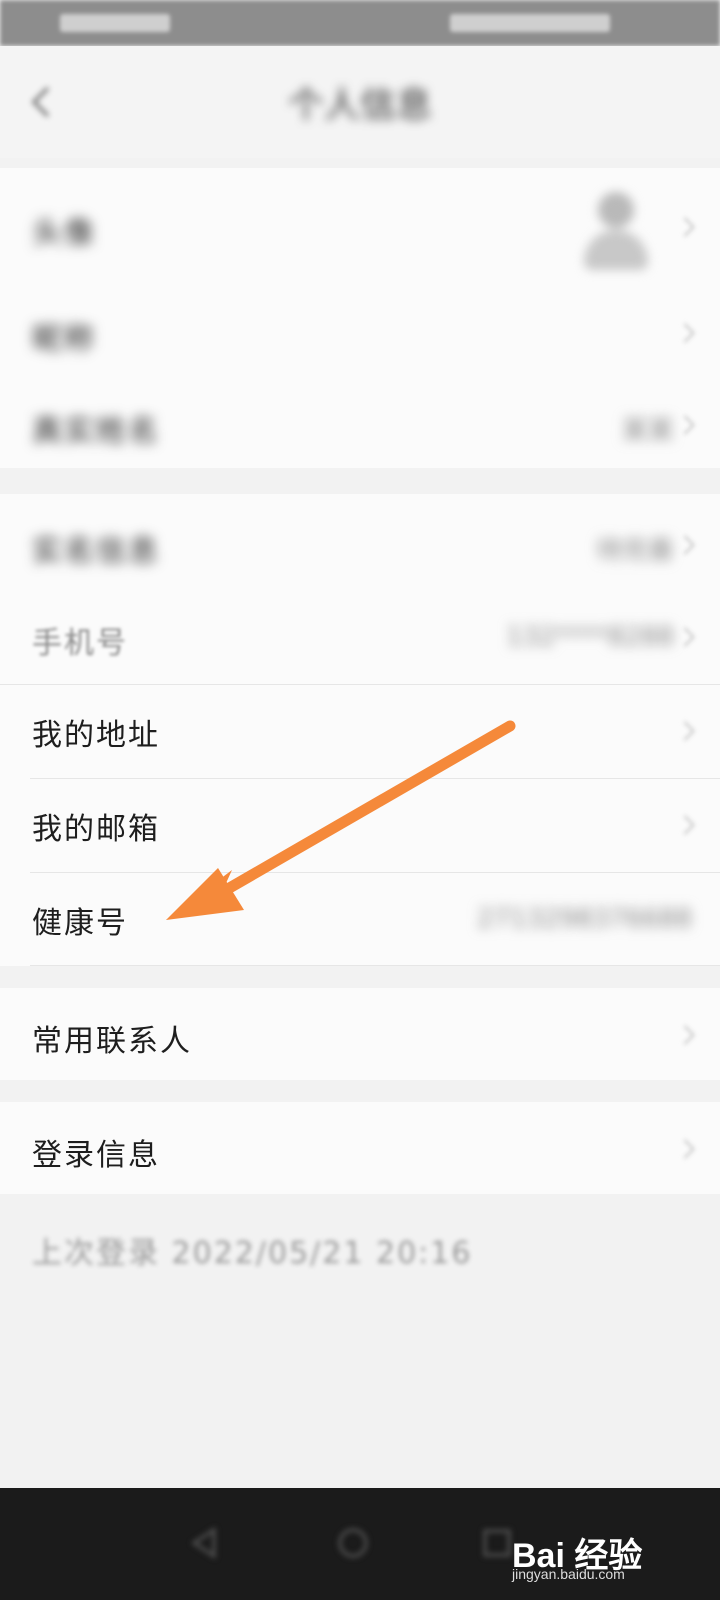  I want to click on row-label: 我的地址, so click(96, 735).